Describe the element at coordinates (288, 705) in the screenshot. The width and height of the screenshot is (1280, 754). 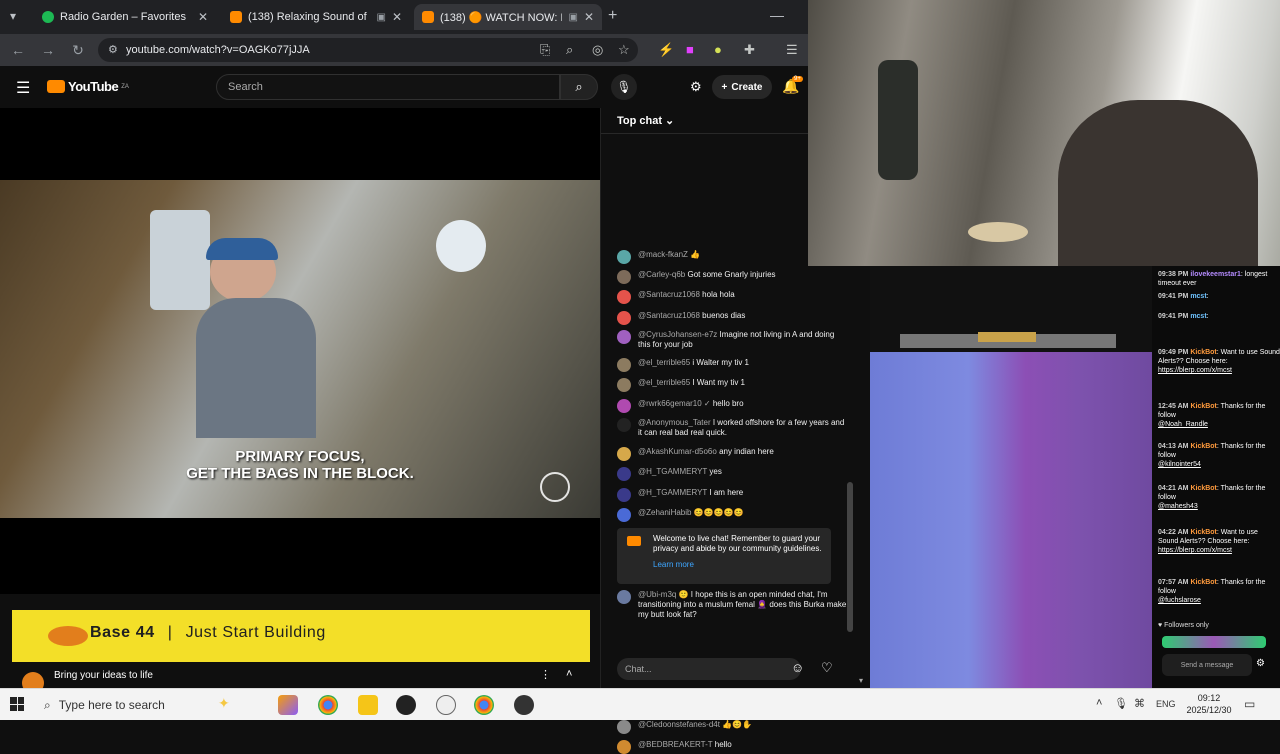
I see `copilot-icon` at that location.